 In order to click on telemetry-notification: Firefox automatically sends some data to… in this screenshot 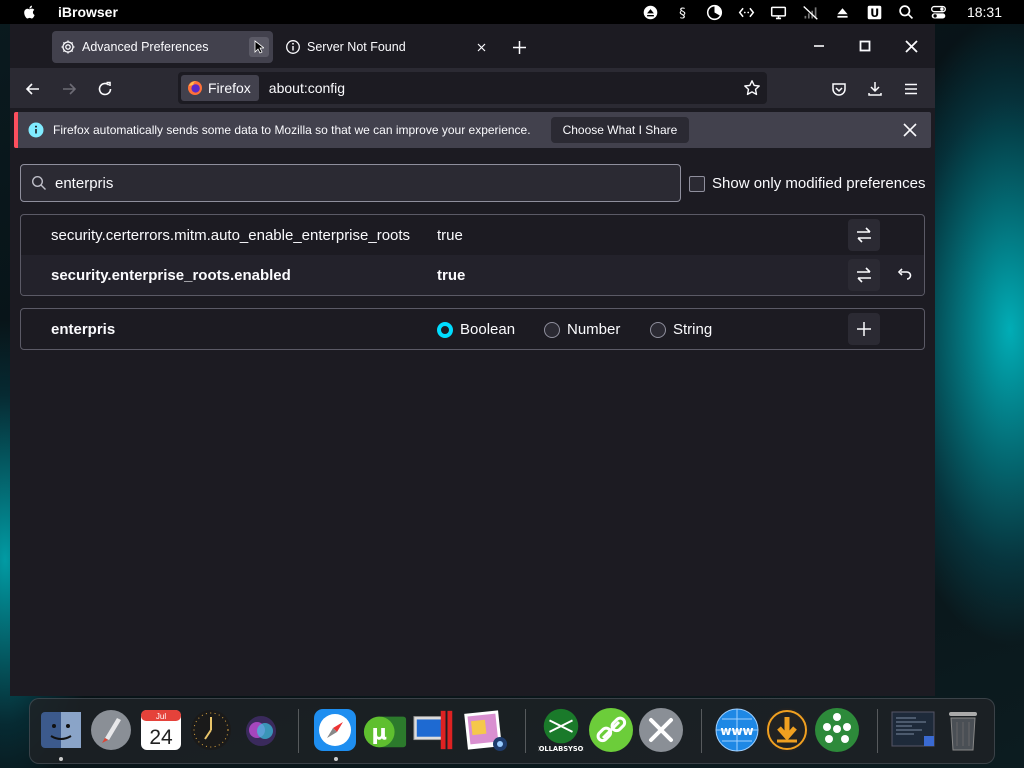, I will do `click(472, 130)`.